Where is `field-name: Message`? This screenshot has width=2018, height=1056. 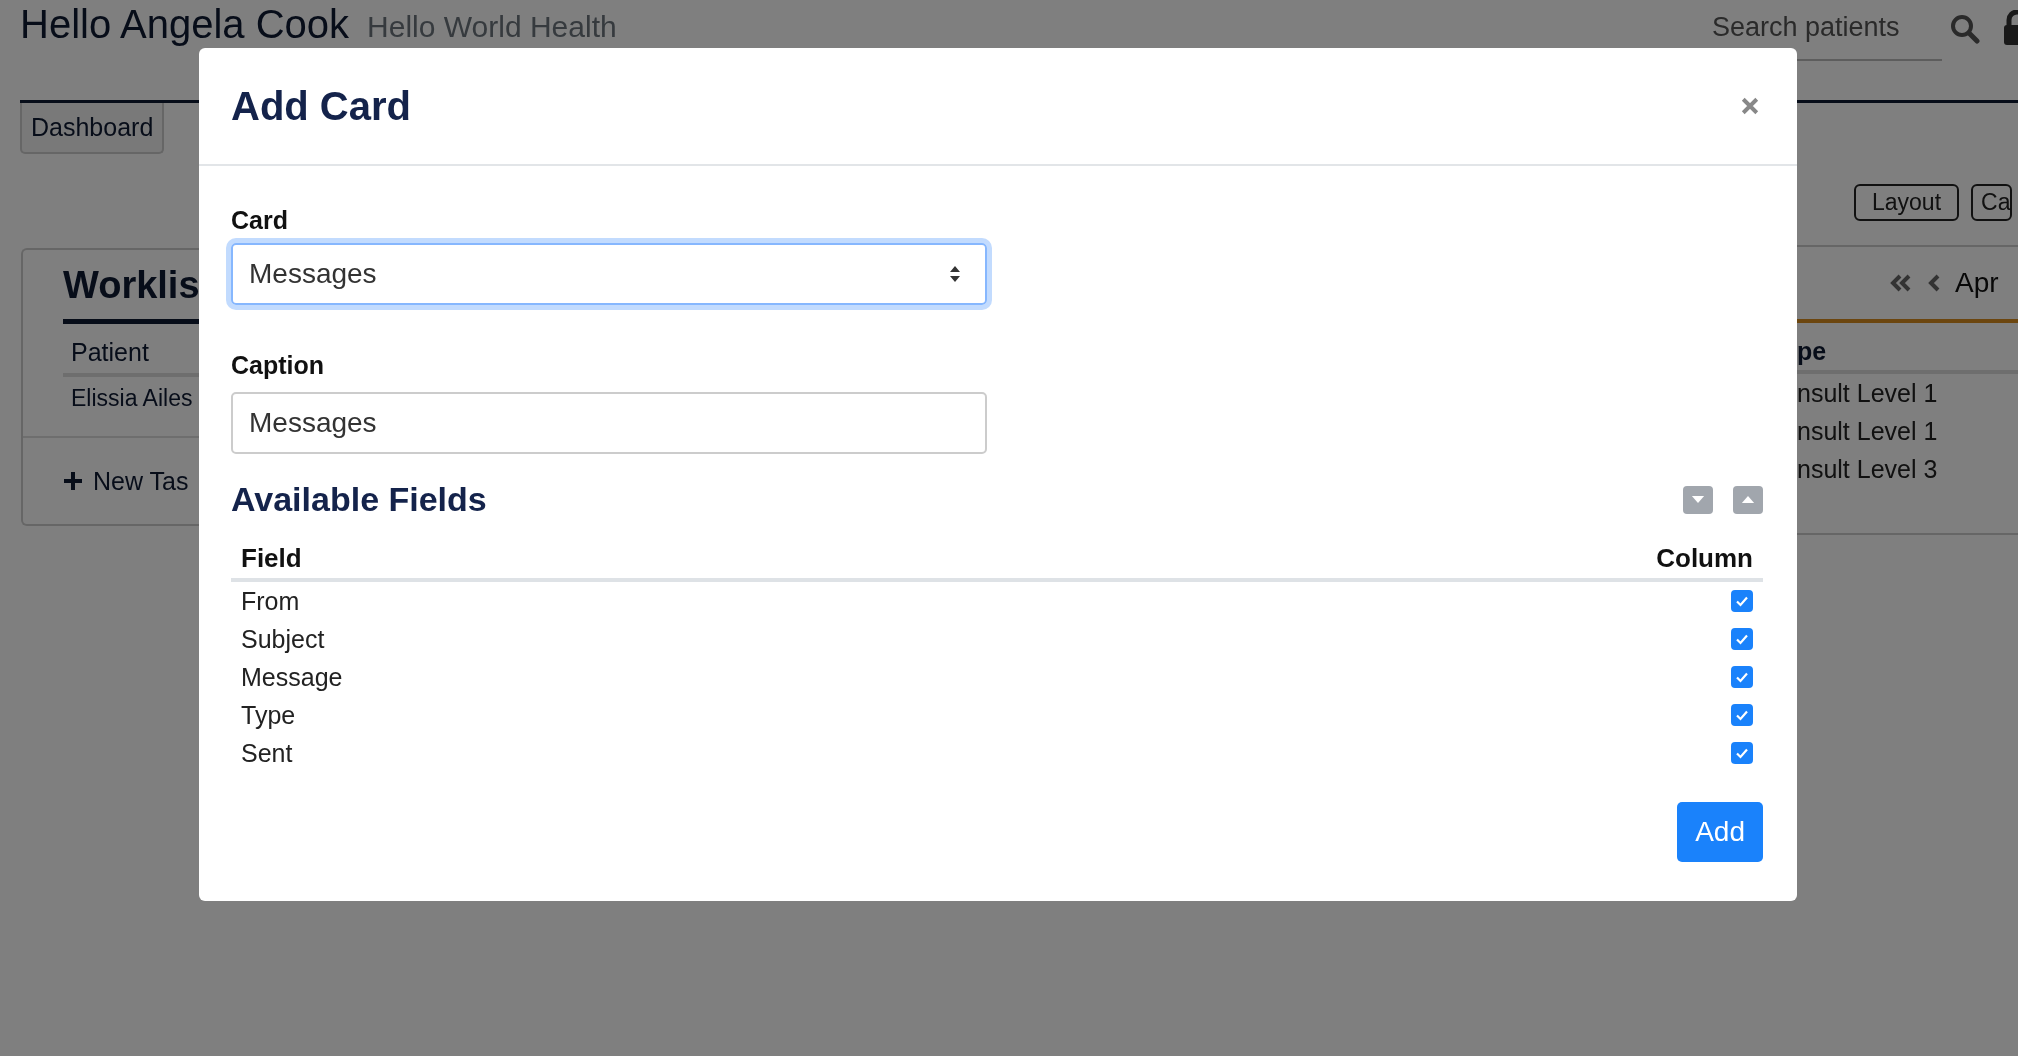 field-name: Message is located at coordinates (292, 677).